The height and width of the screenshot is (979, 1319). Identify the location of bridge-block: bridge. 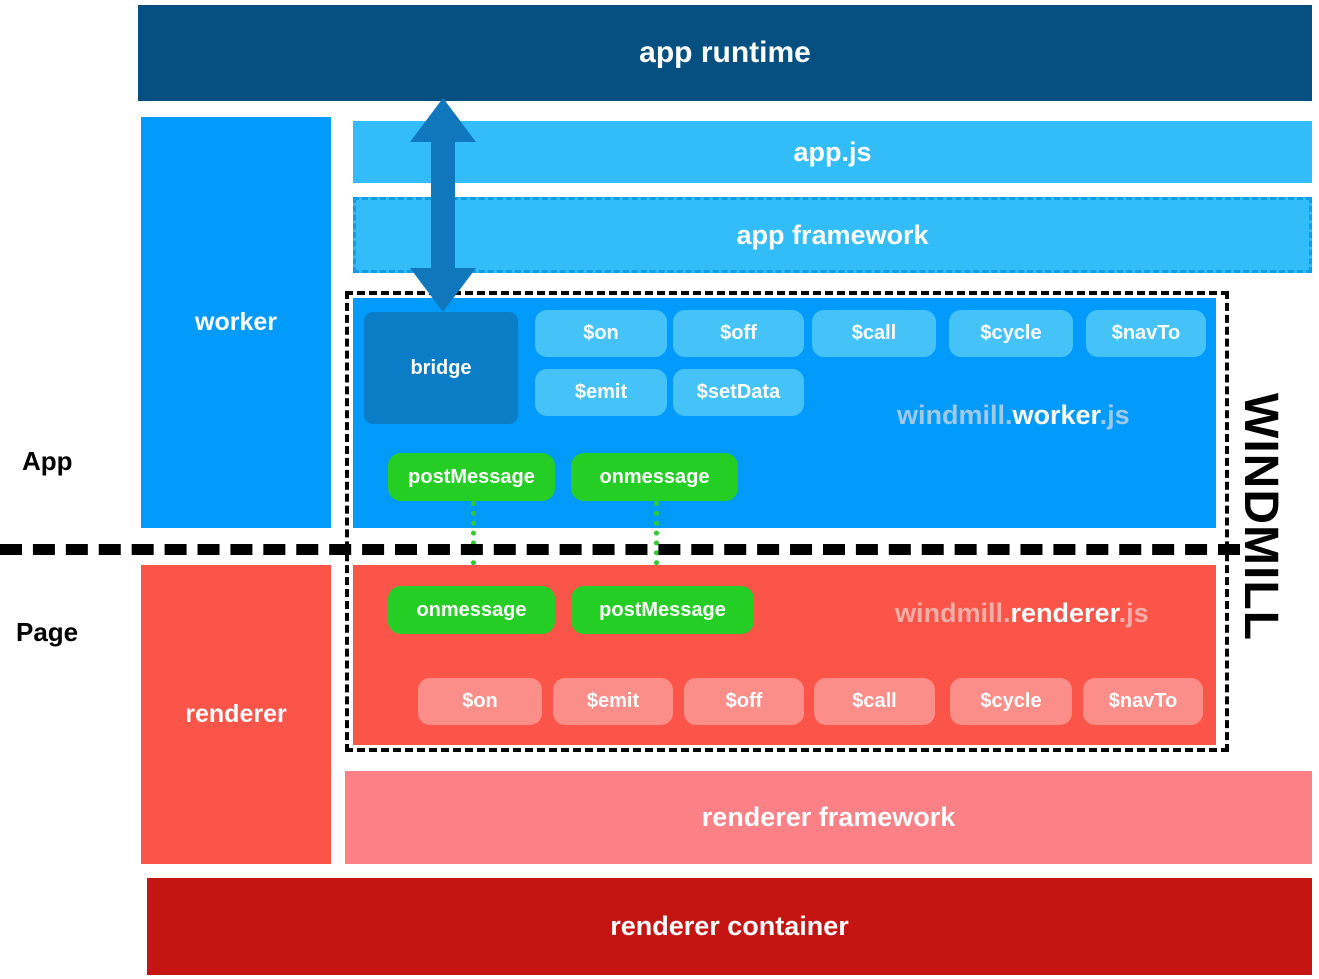
(441, 368).